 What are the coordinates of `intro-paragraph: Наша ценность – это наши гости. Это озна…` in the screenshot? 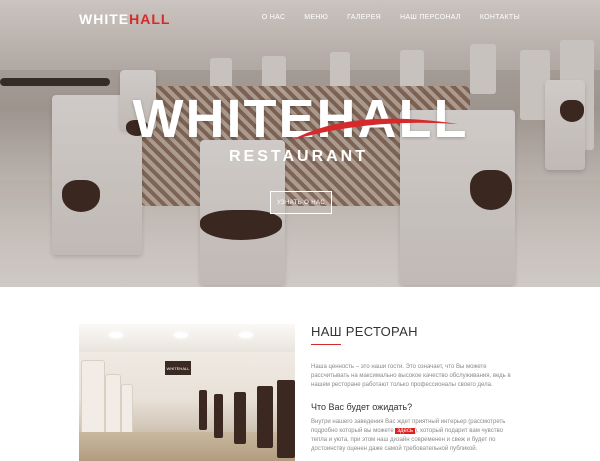 It's located at (411, 376).